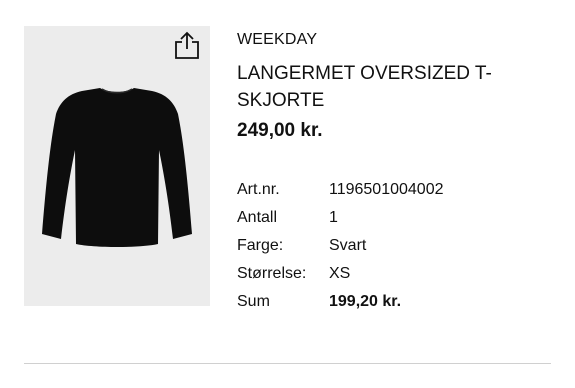 This screenshot has height=388, width=575. Describe the element at coordinates (277, 39) in the screenshot. I see `brand-name: WEEKDAY` at that location.